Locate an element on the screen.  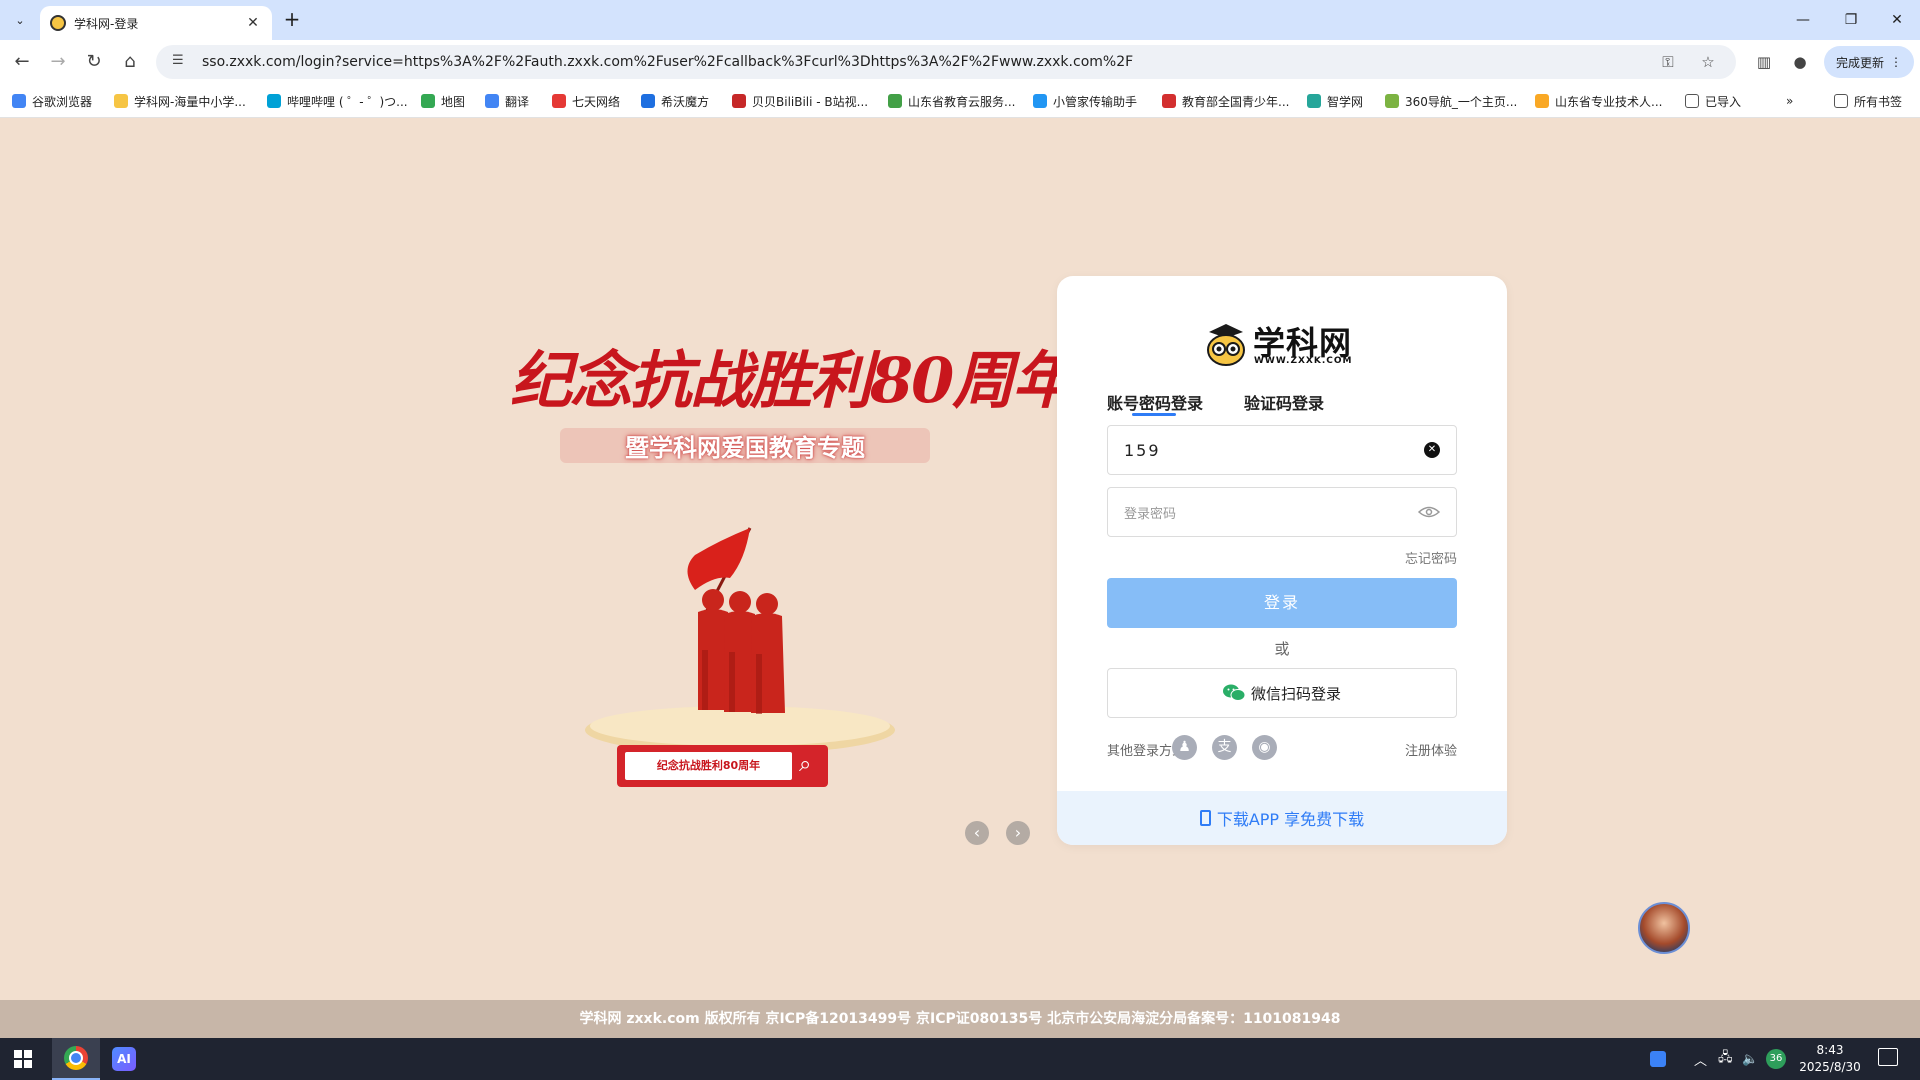
taskbar-chrome is located at coordinates (76, 1059).